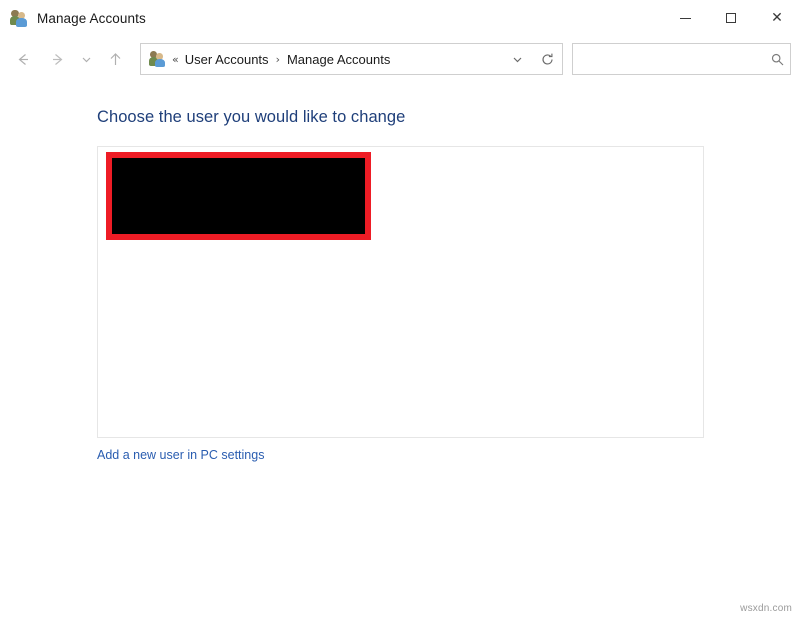 The image size is (800, 618). Describe the element at coordinates (338, 59) in the screenshot. I see `breadcrumb-item-manage-accounts: Manage Accounts` at that location.